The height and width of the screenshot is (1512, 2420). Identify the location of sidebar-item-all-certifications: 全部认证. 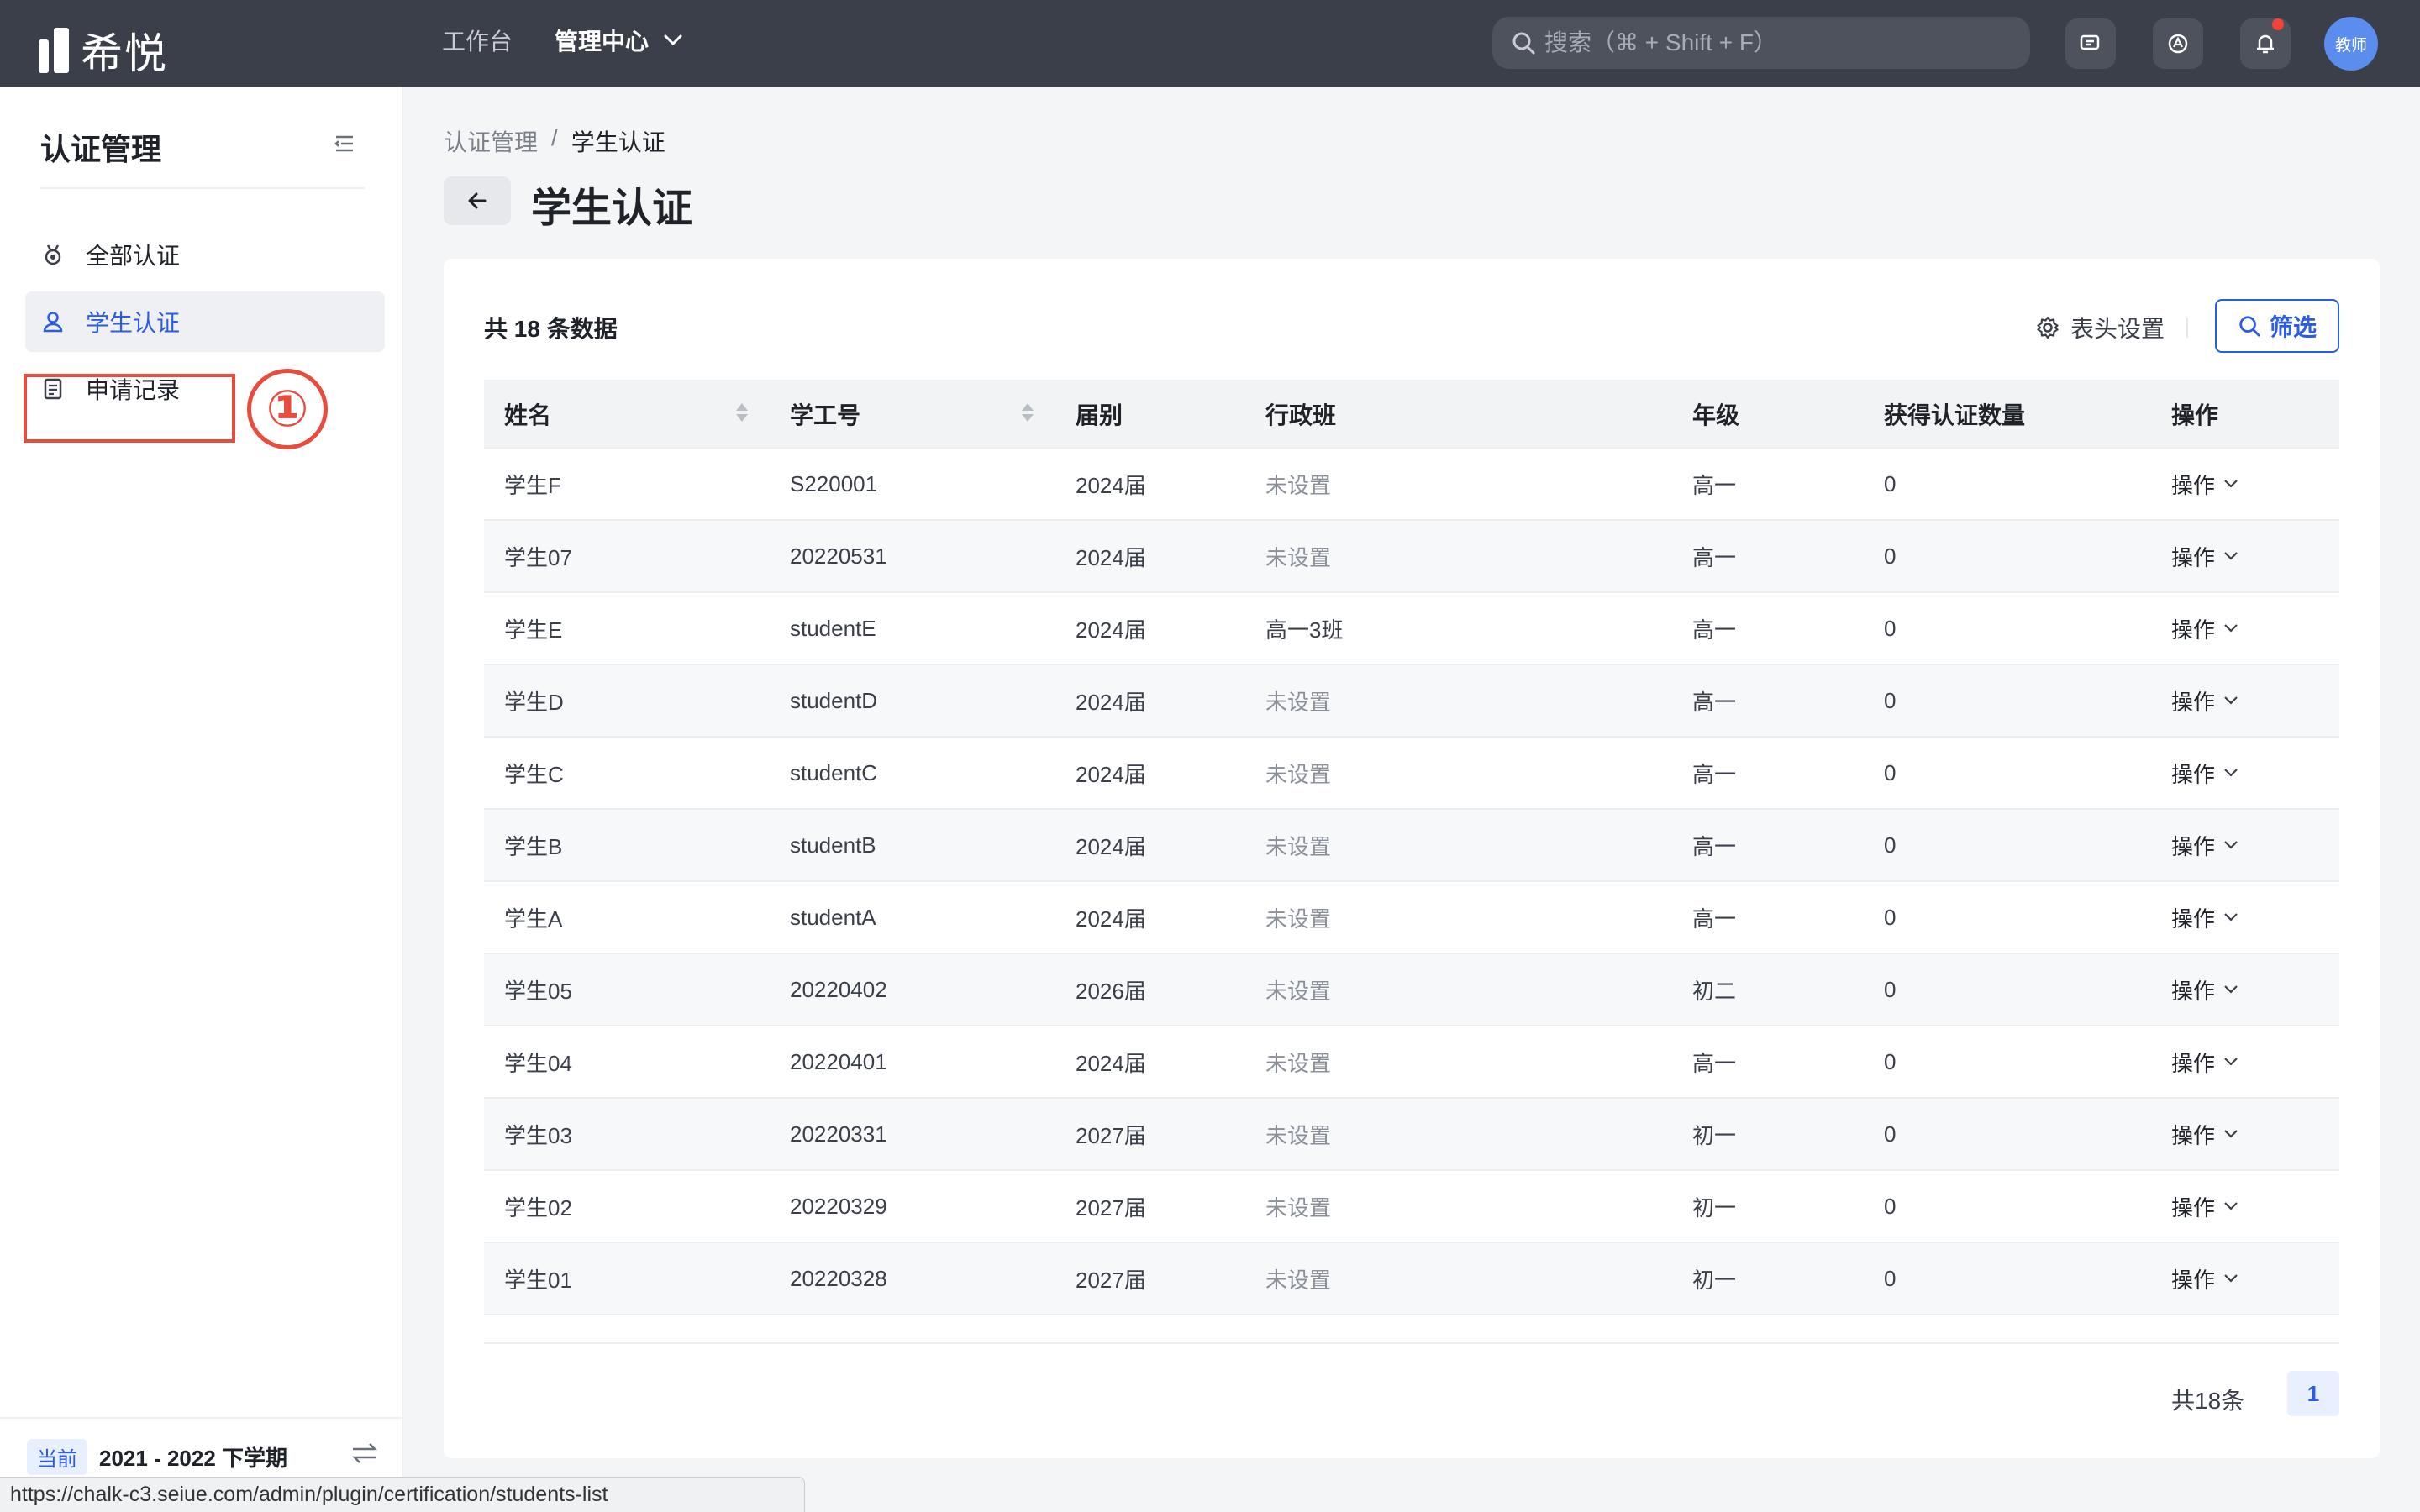
(205, 254).